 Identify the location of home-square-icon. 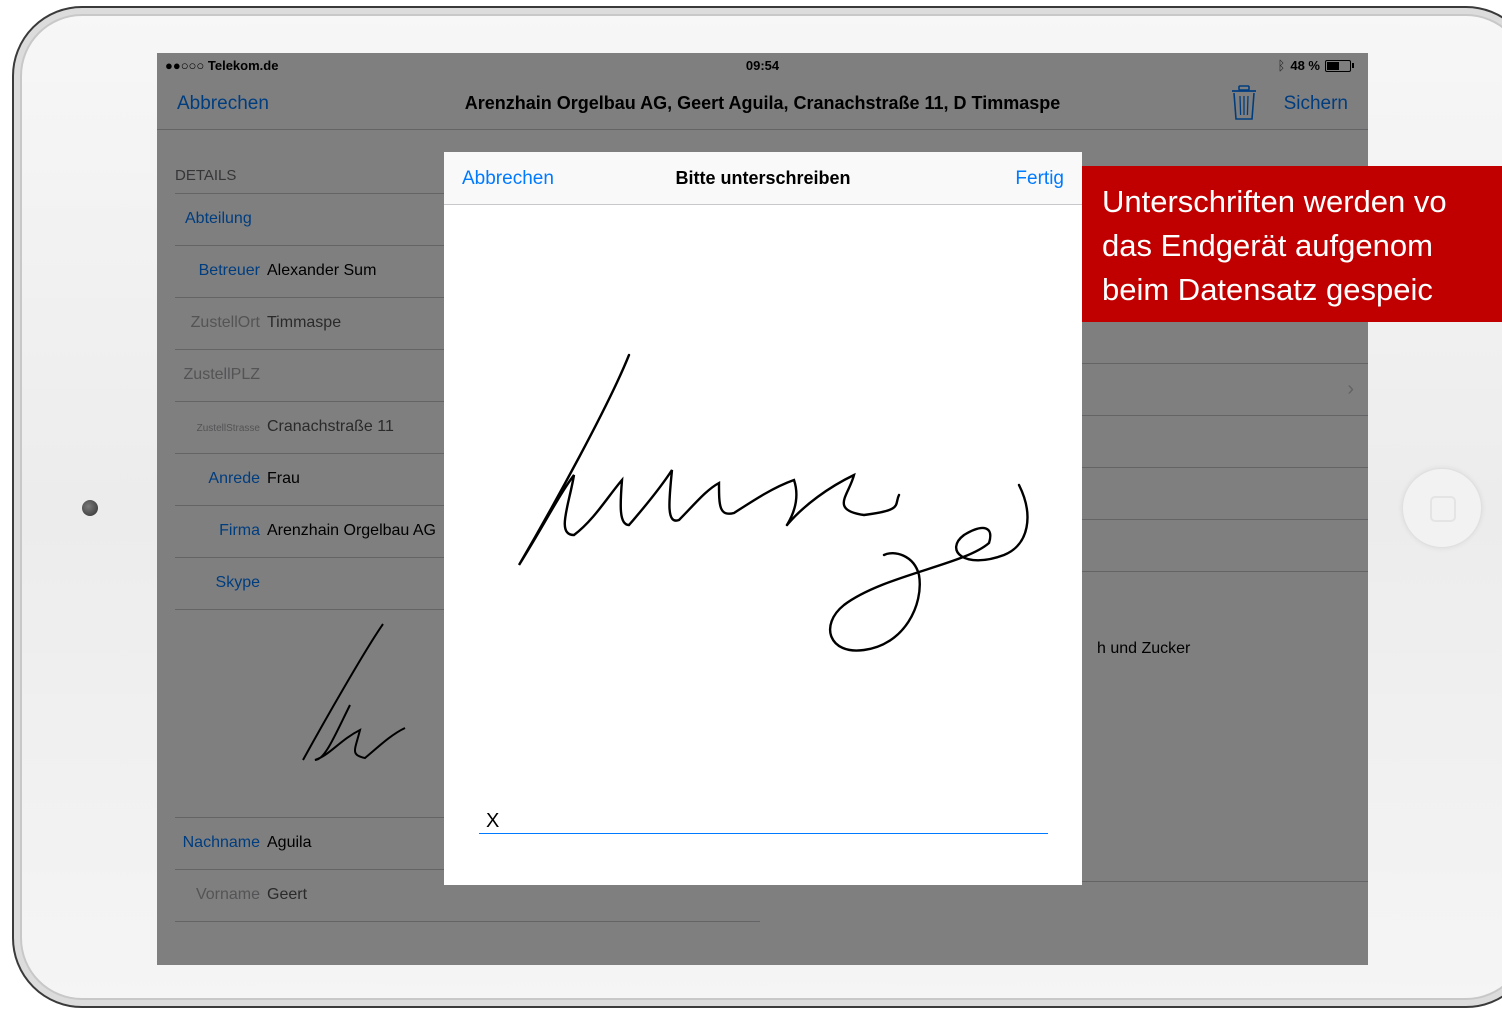
(1443, 509).